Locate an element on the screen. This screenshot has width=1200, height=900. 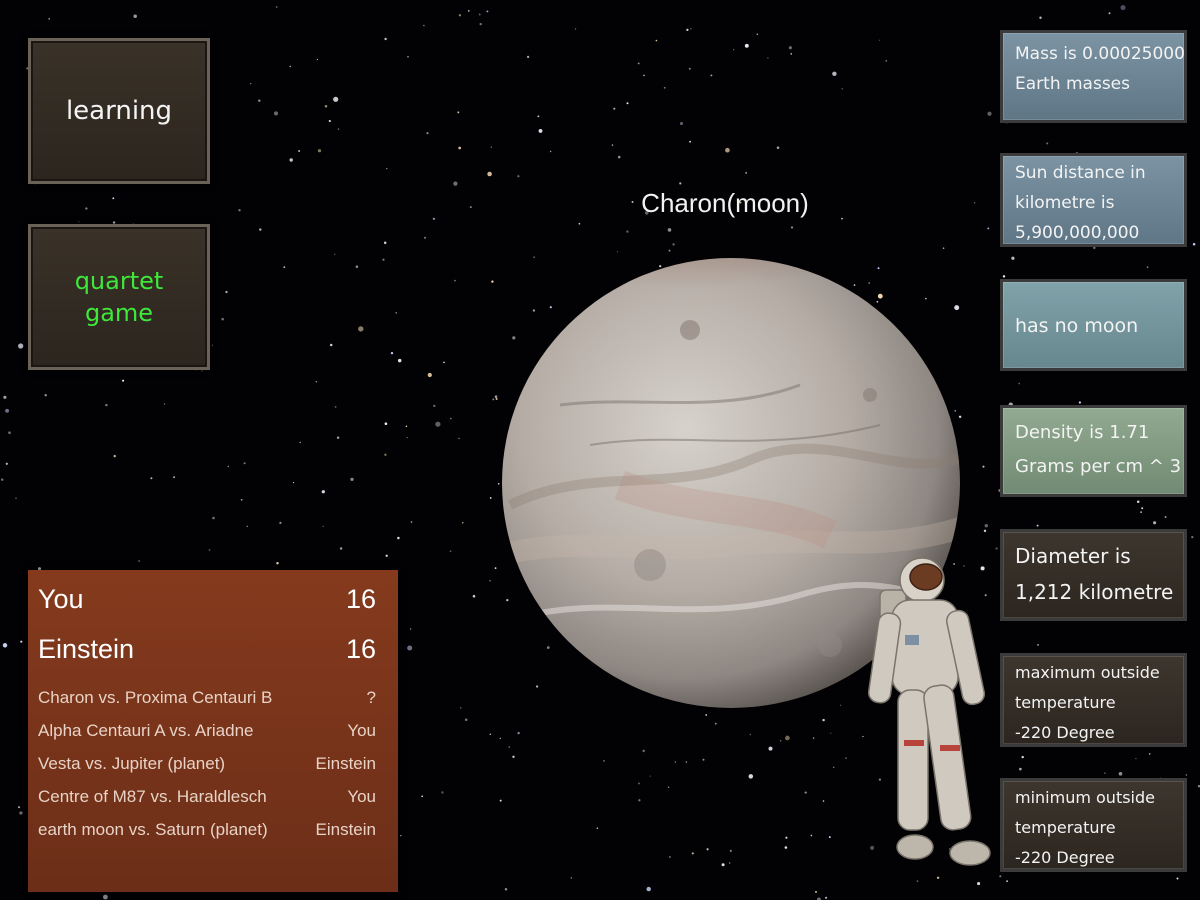
sun-distance-stat-line3: 5,900,000,000 is located at coordinates (1077, 233).